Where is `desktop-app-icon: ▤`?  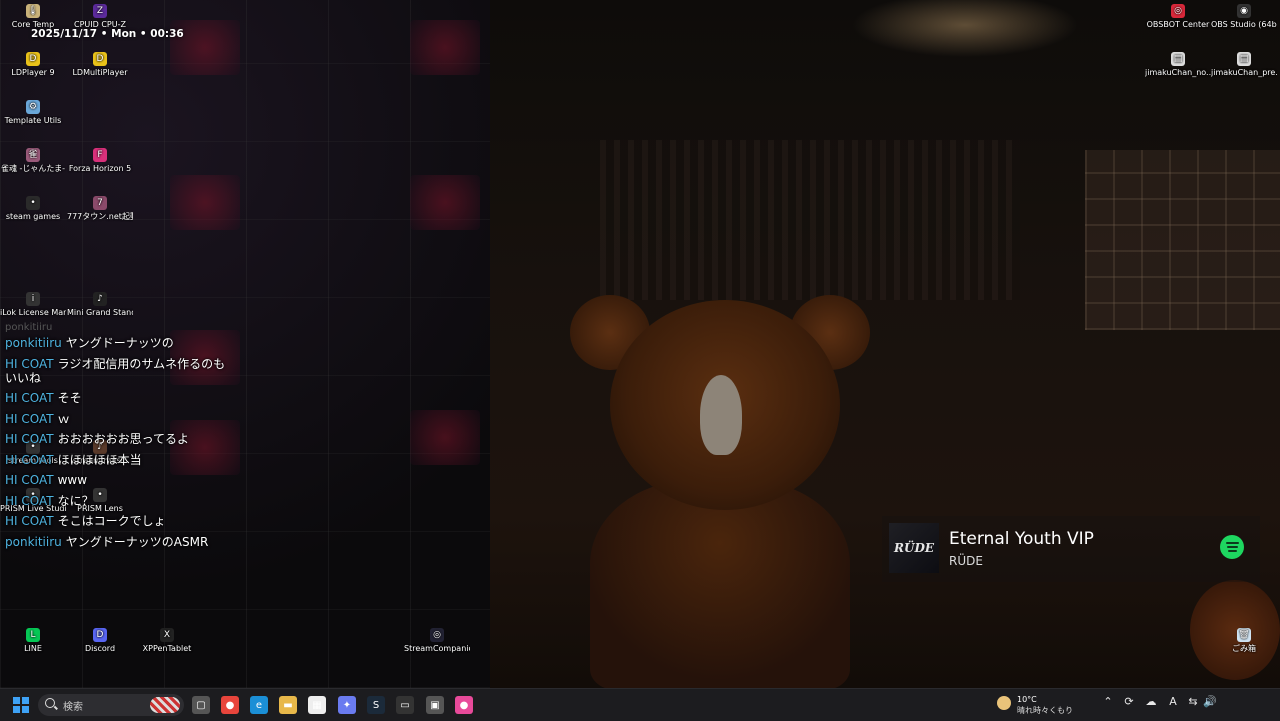 desktop-app-icon: ▤ is located at coordinates (1244, 59).